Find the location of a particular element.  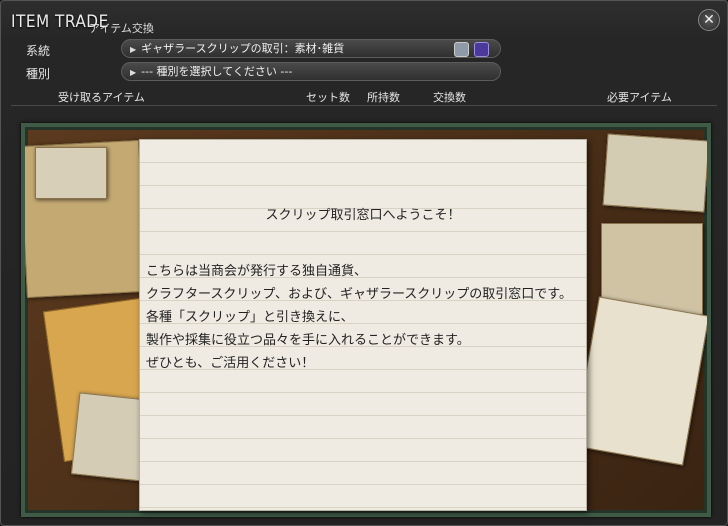

welcome-title: スクリップ取引窓口へようこそ！ is located at coordinates (363, 215).